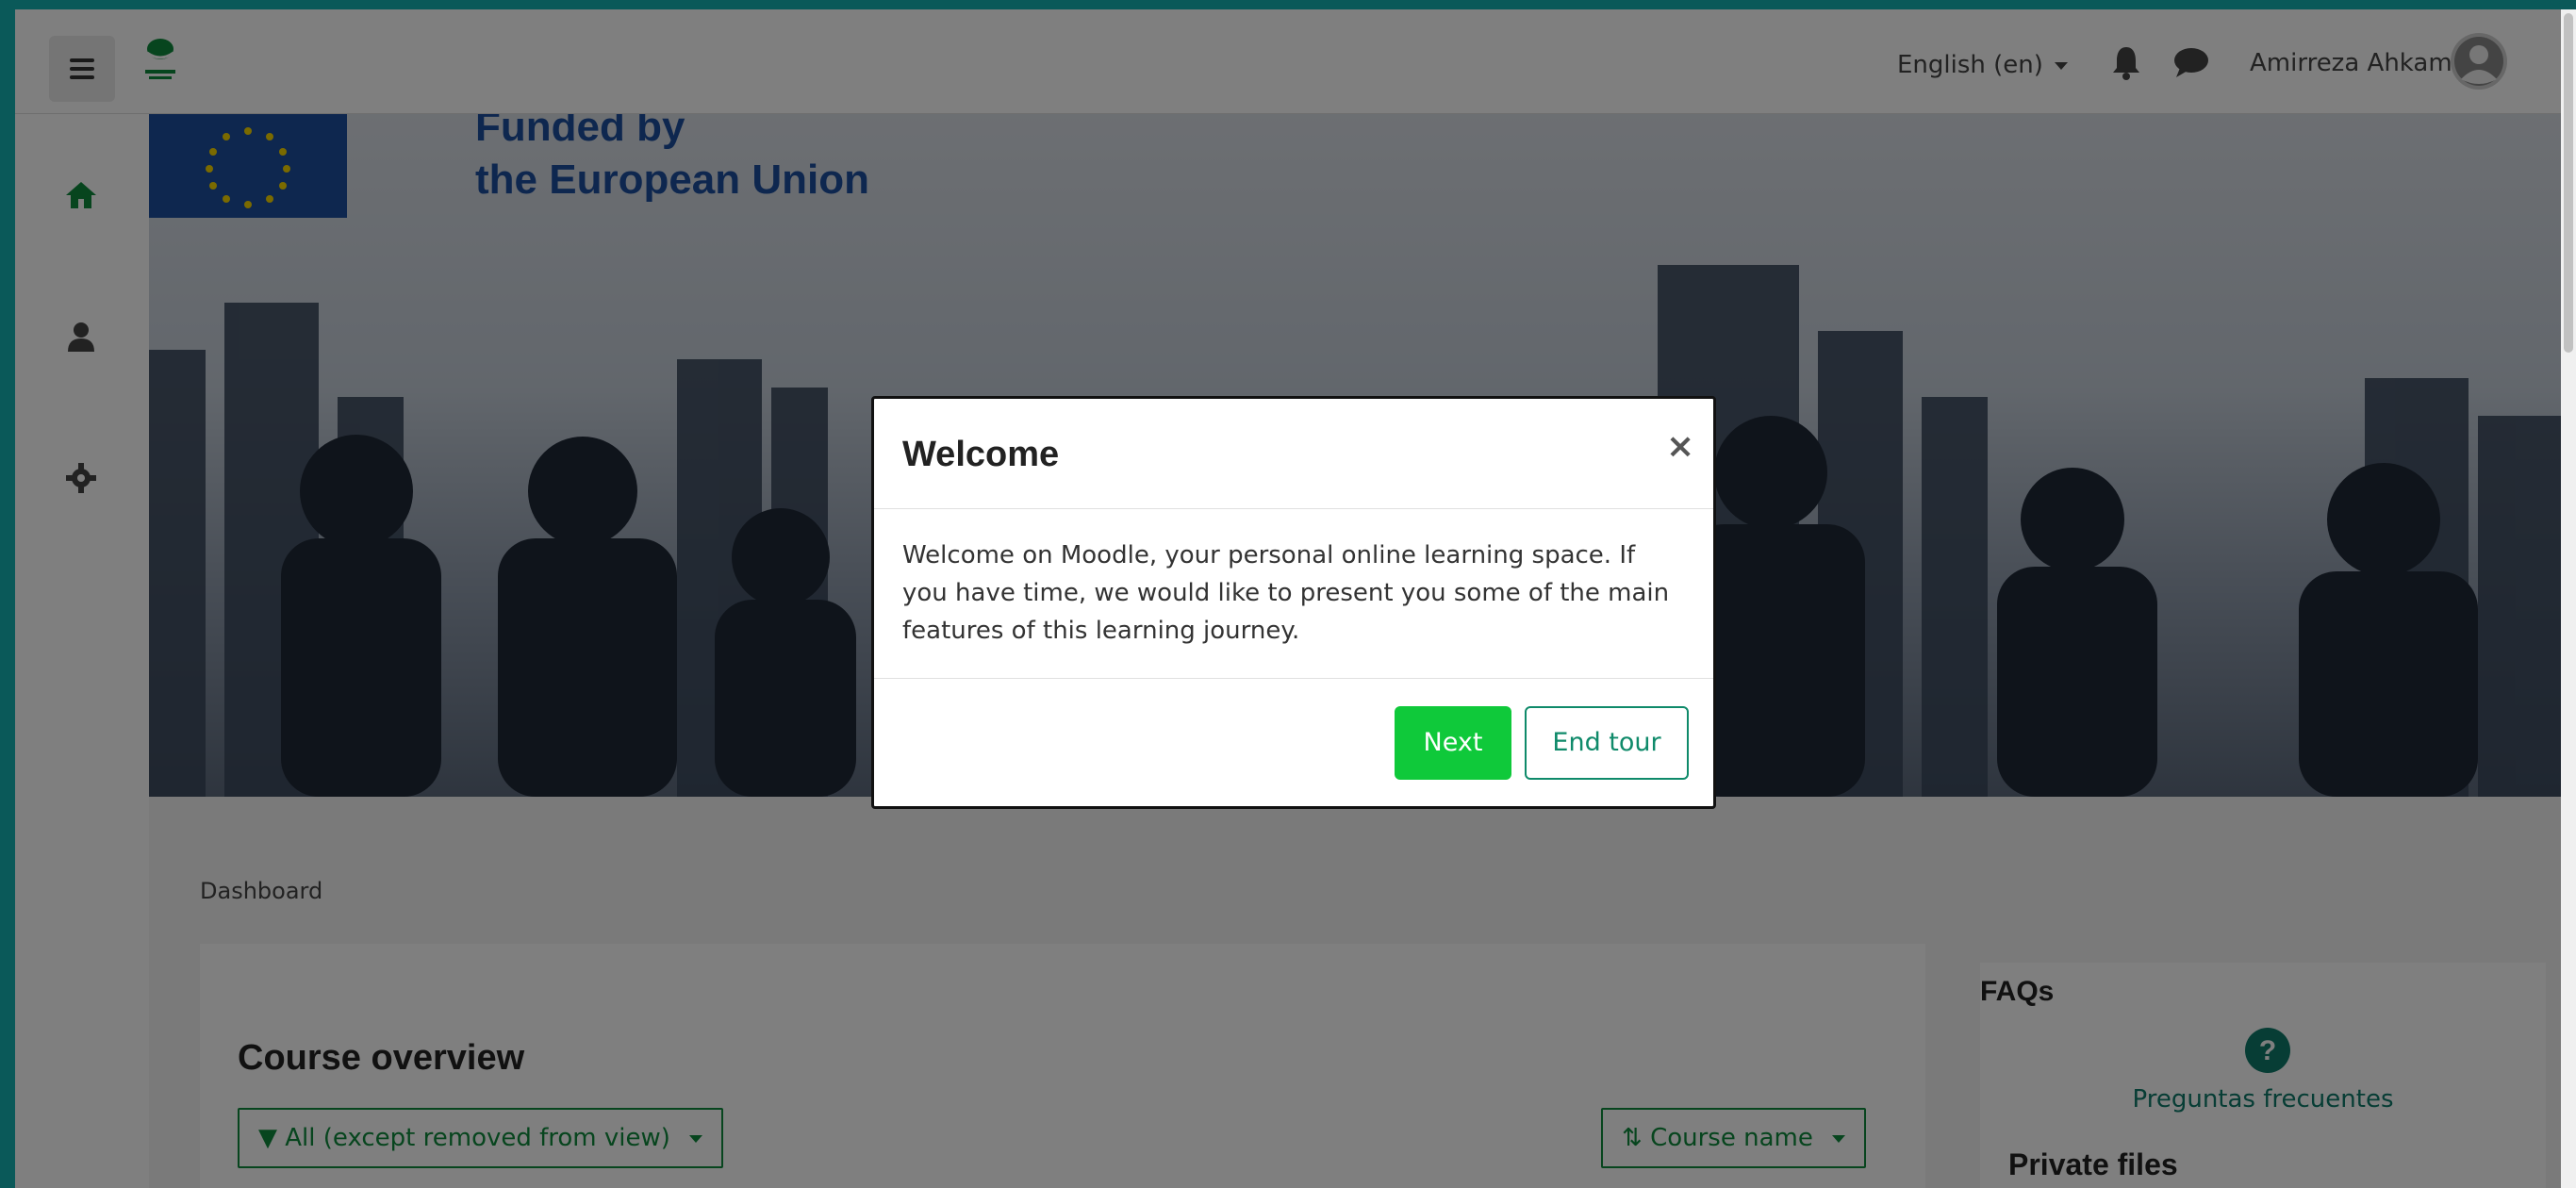  Describe the element at coordinates (1680, 446) in the screenshot. I see `close-icon: ×` at that location.